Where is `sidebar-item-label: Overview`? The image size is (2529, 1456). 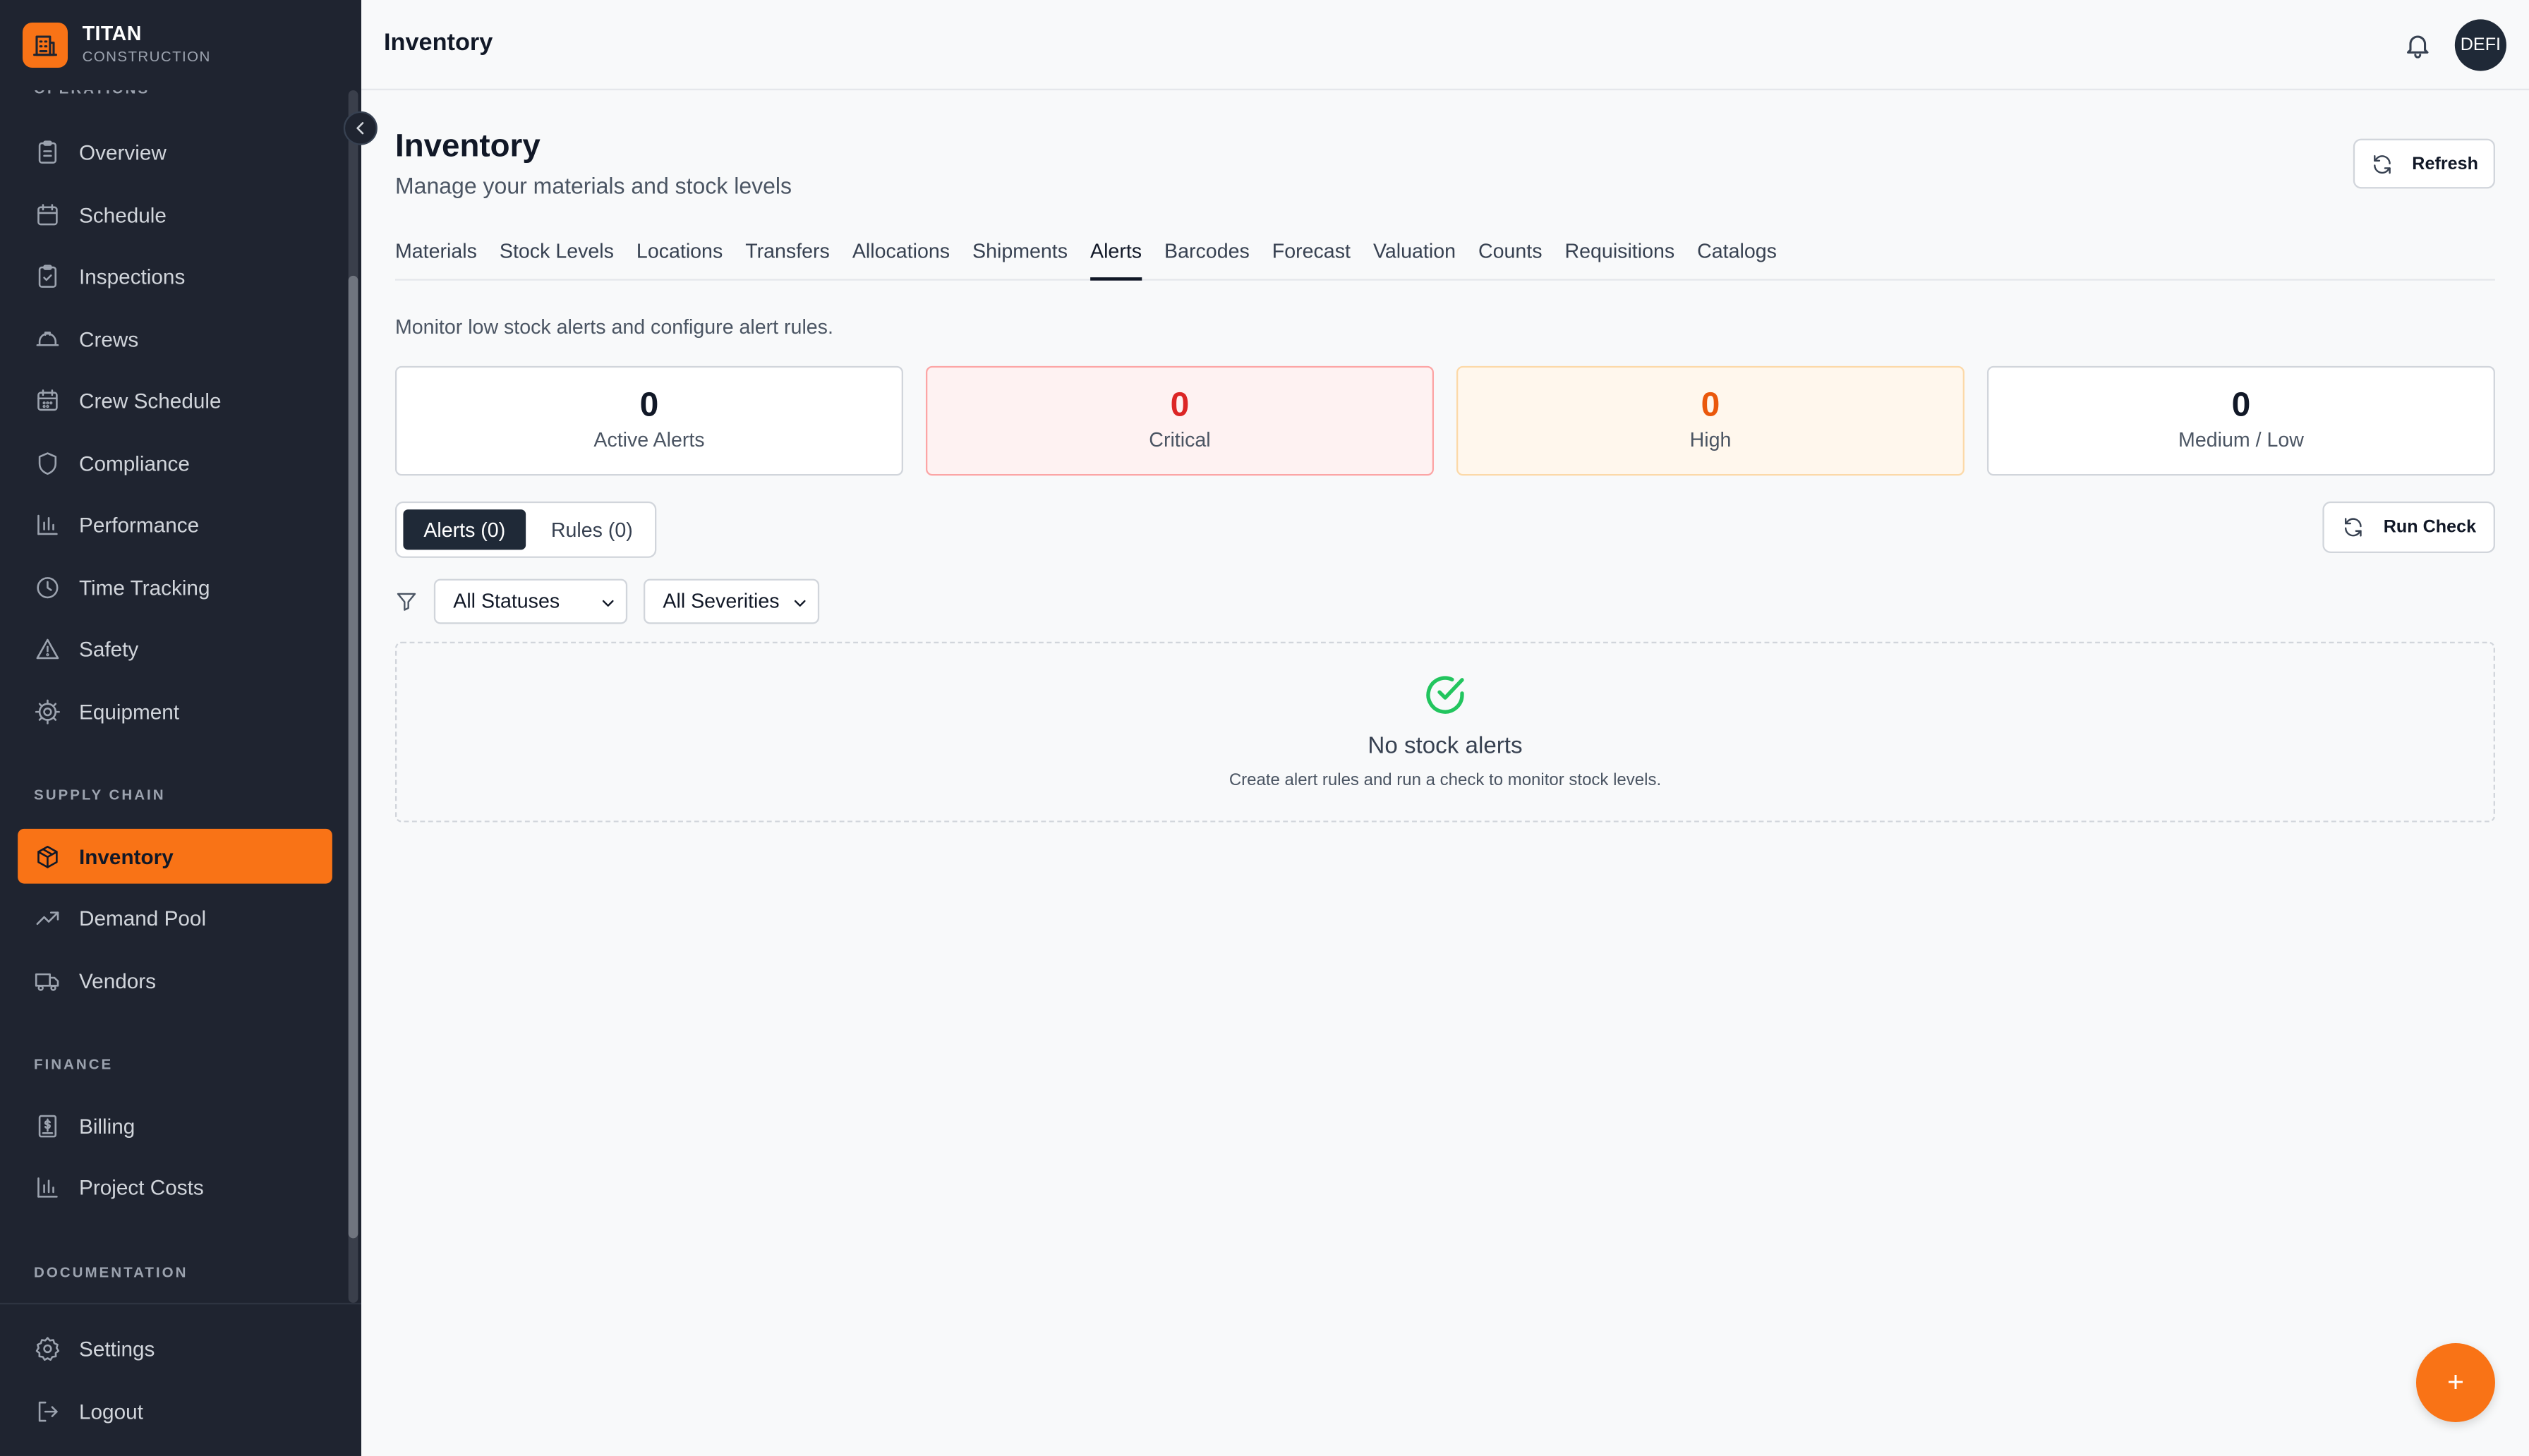
sidebar-item-label: Overview is located at coordinates (122, 151).